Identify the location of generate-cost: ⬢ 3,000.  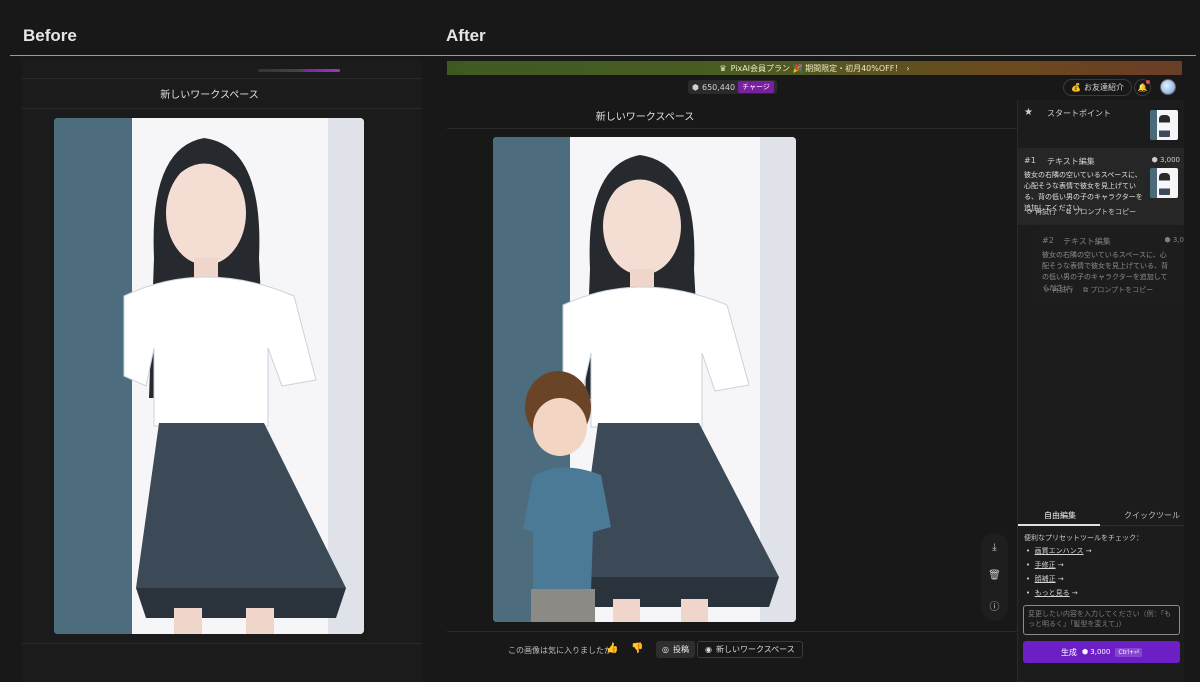
(1096, 652).